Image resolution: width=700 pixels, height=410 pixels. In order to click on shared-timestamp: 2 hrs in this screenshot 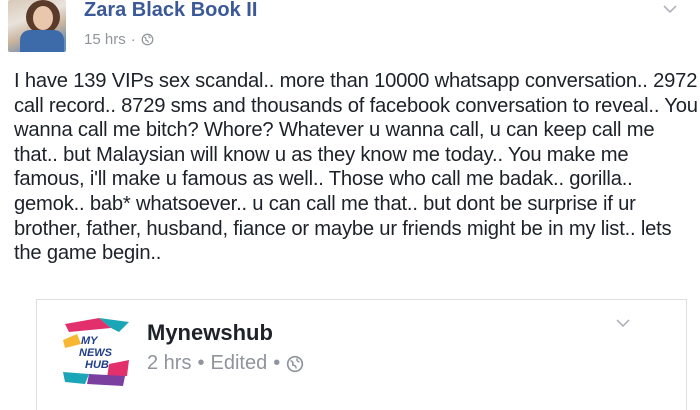, I will do `click(169, 363)`.